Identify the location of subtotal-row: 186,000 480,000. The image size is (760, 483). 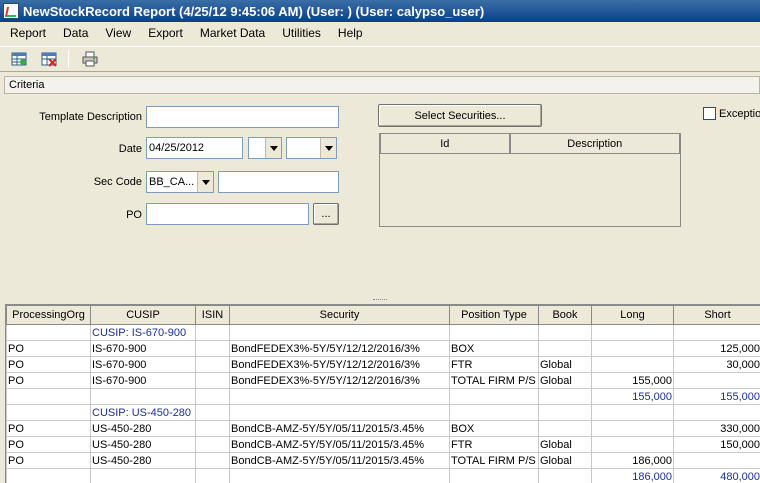
(383, 475).